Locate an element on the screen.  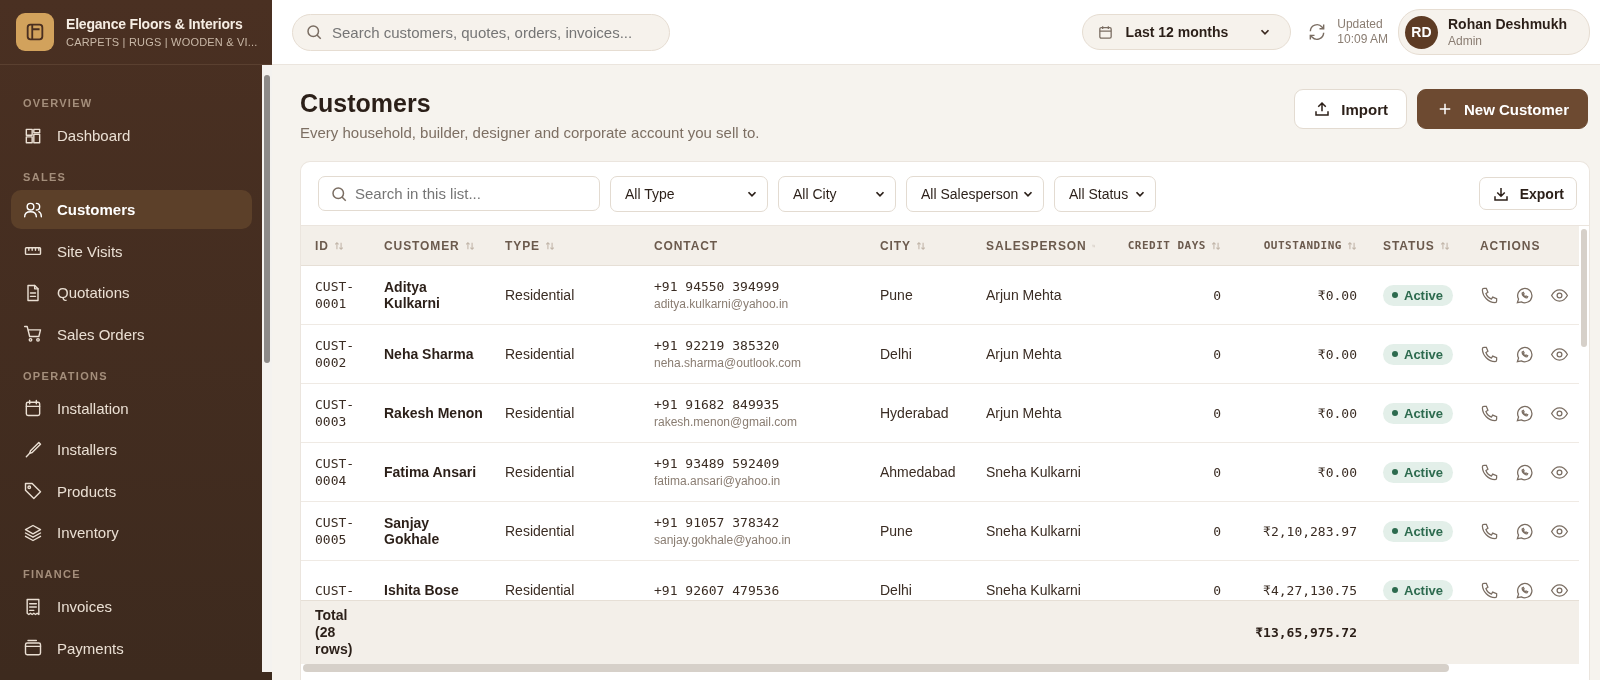
table-cell-text: Delhi is located at coordinates (896, 354).